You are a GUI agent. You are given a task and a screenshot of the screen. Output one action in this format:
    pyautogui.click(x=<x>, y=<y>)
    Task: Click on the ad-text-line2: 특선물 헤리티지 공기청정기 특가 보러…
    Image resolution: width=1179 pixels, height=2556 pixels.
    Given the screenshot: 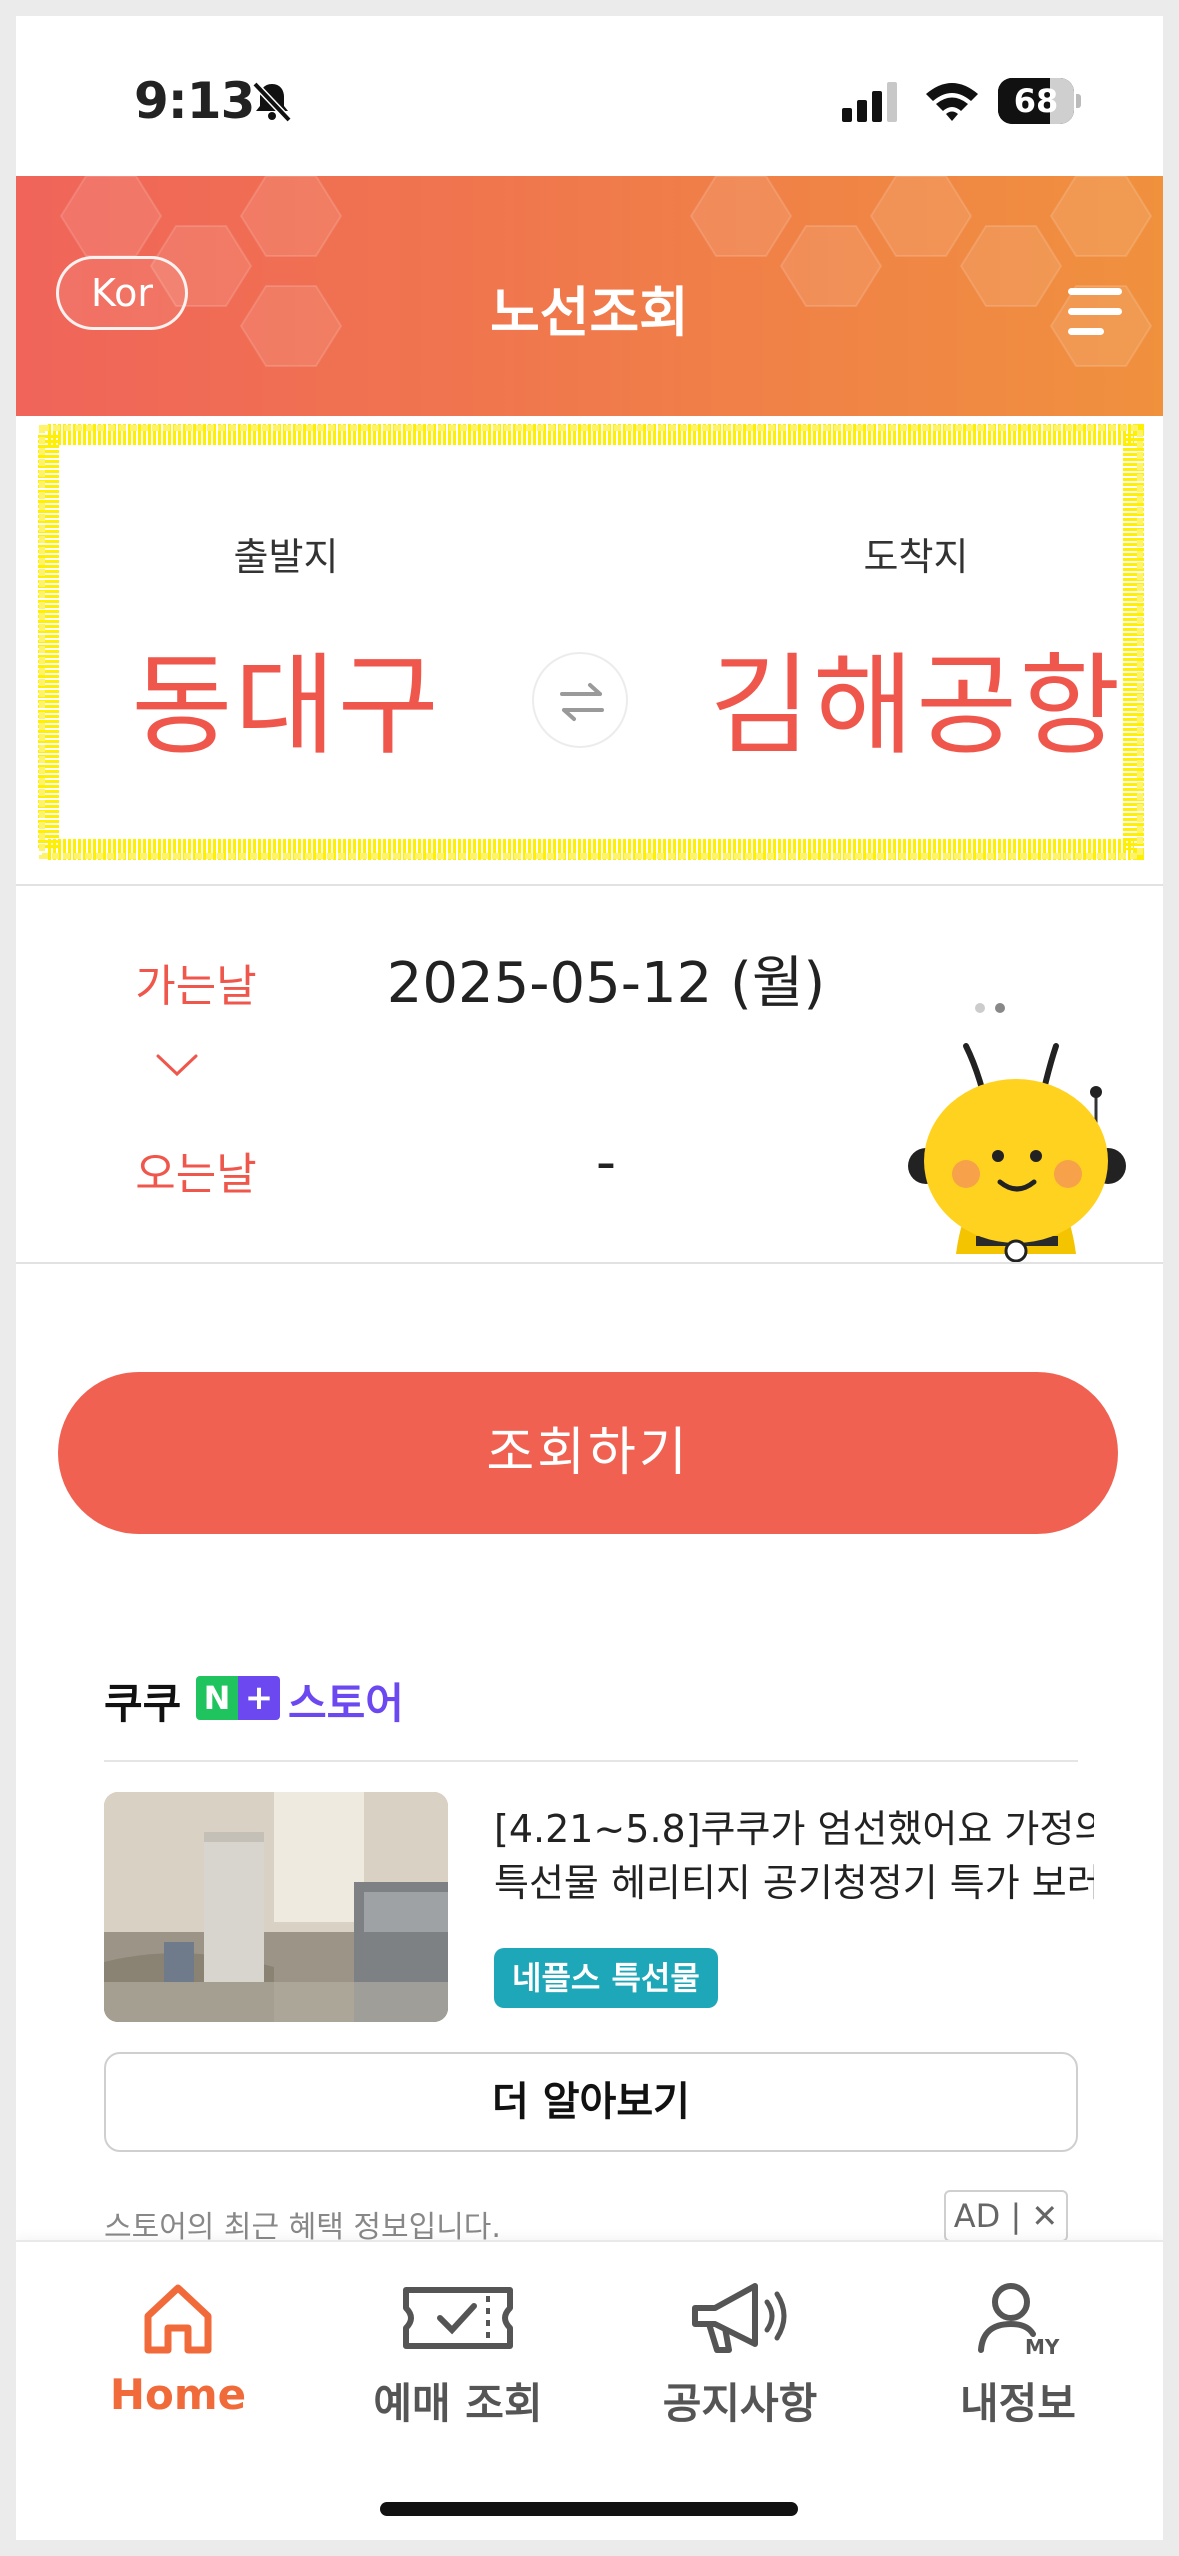 What is the action you would take?
    pyautogui.click(x=794, y=1883)
    